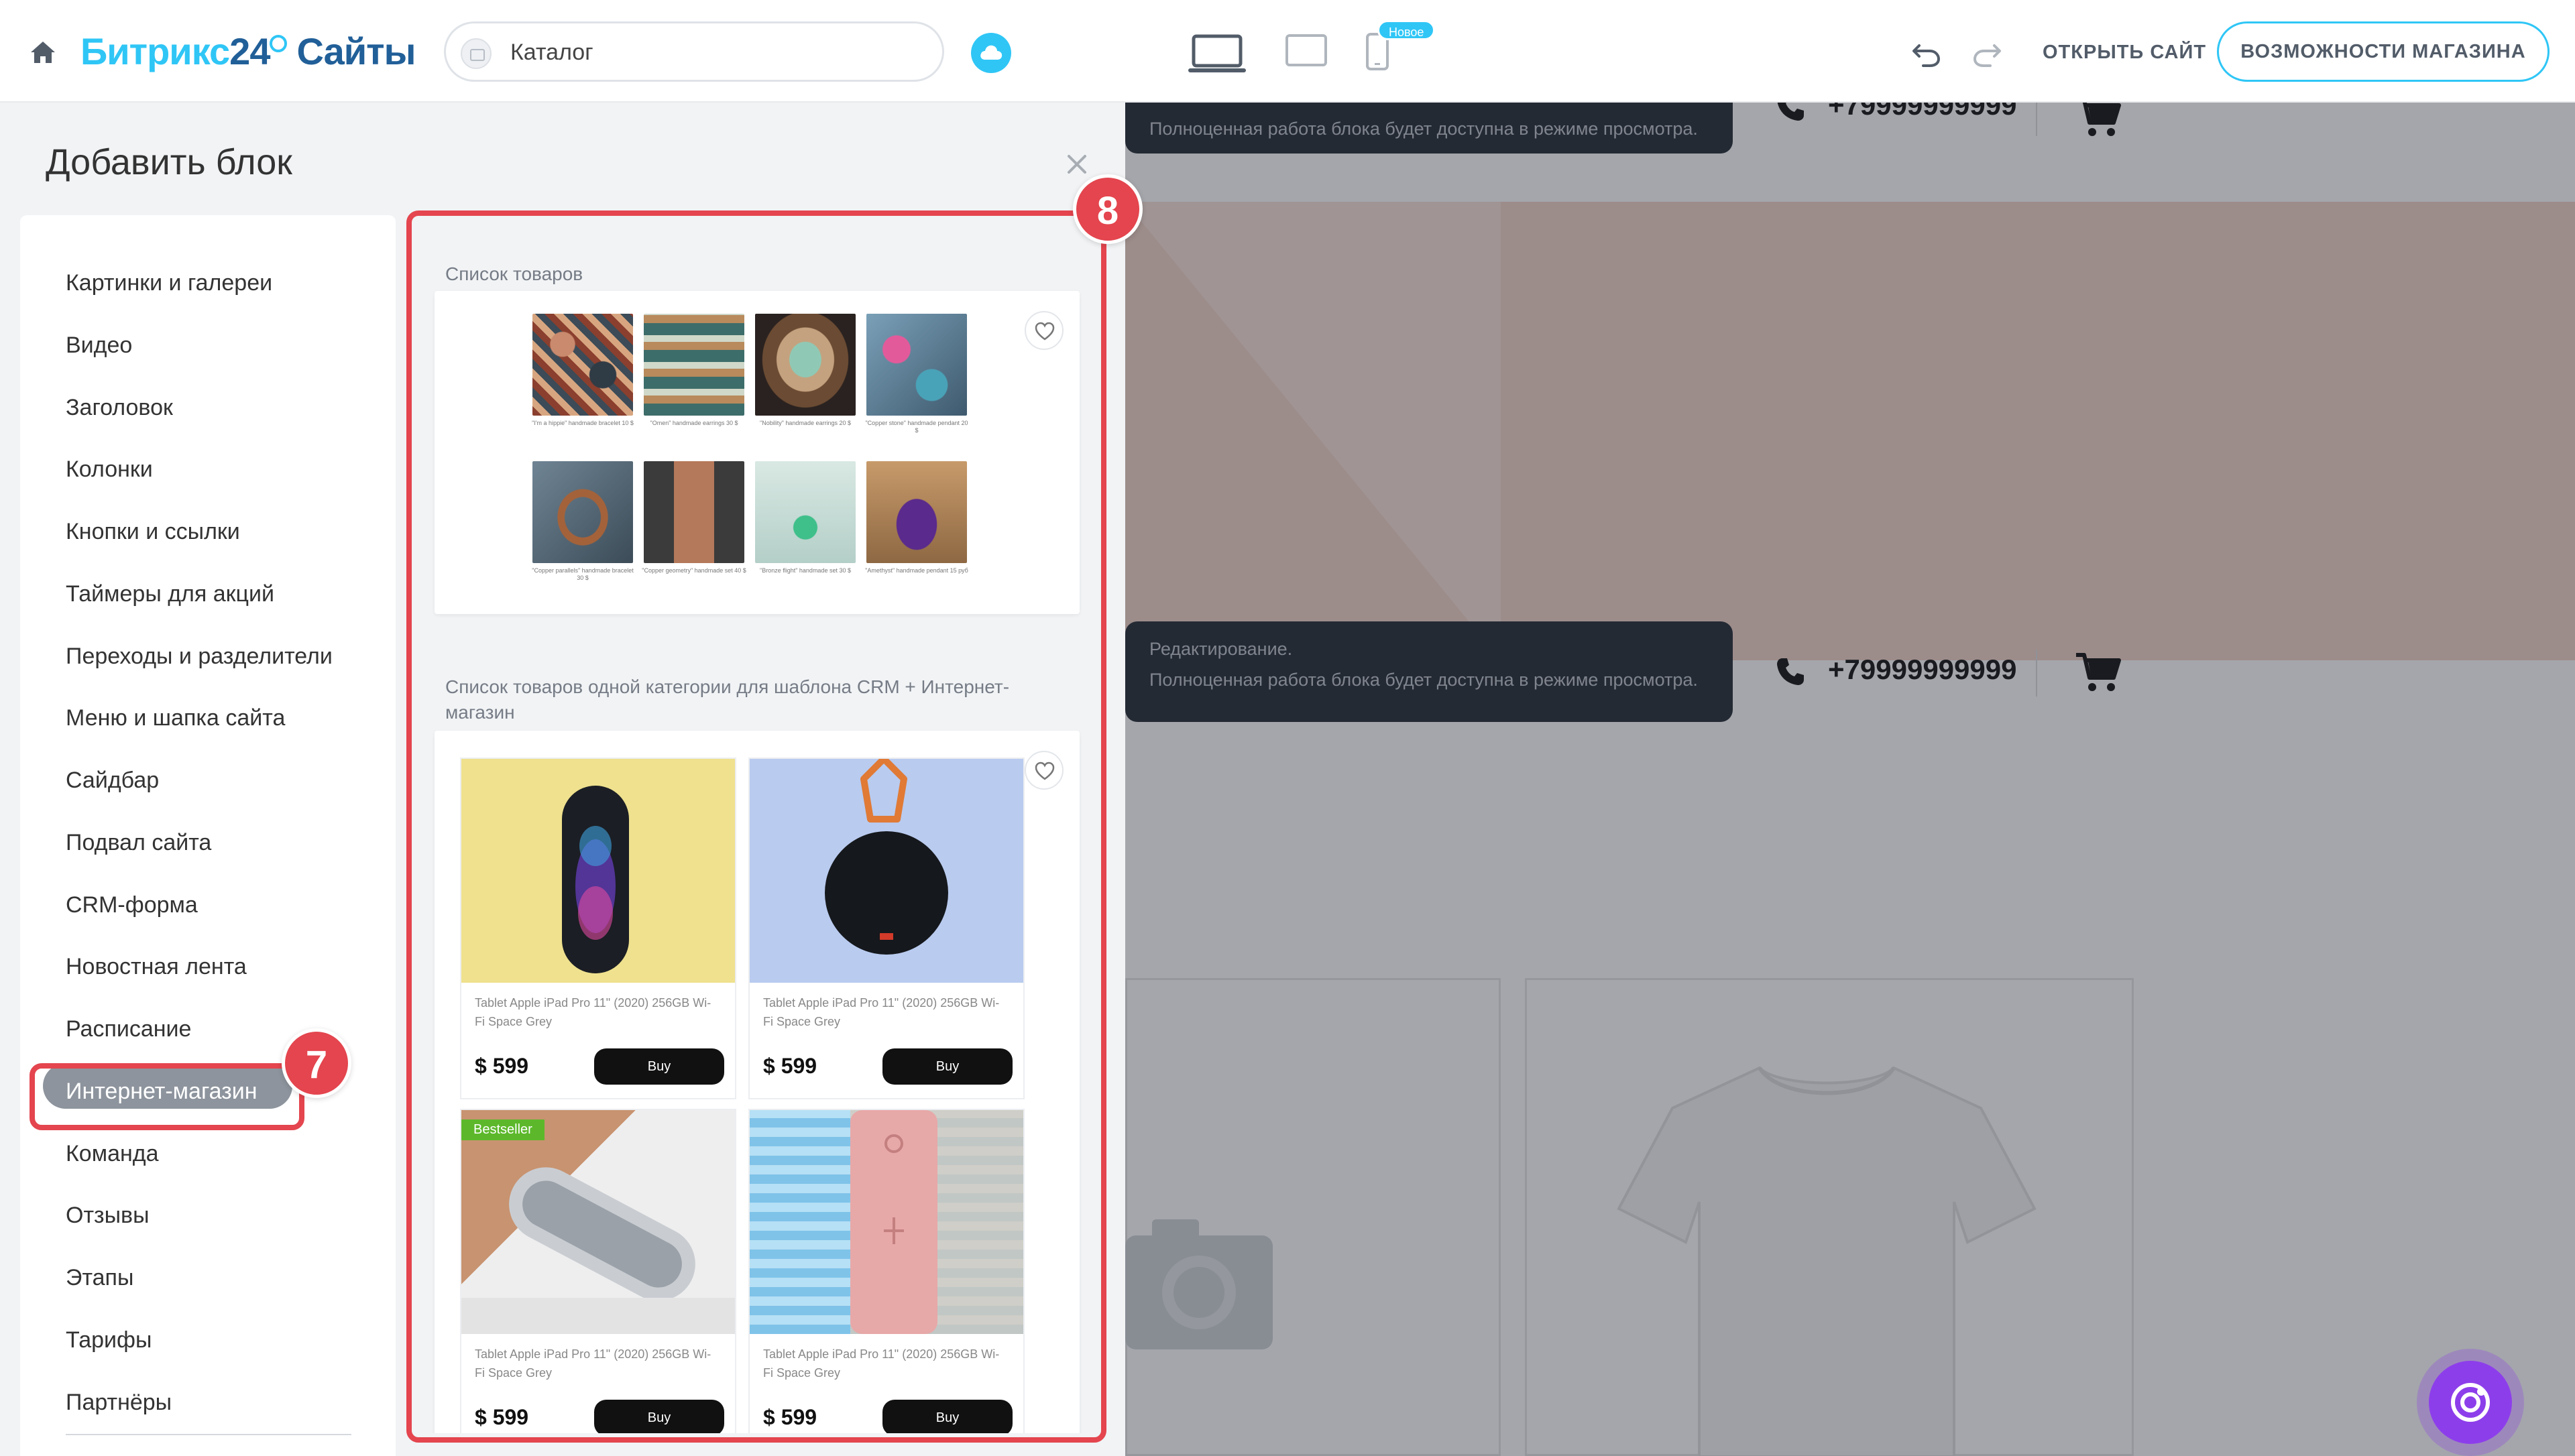 This screenshot has height=1456, width=2575. Describe the element at coordinates (138, 843) in the screenshot. I see `category-item: Подвал сайта` at that location.